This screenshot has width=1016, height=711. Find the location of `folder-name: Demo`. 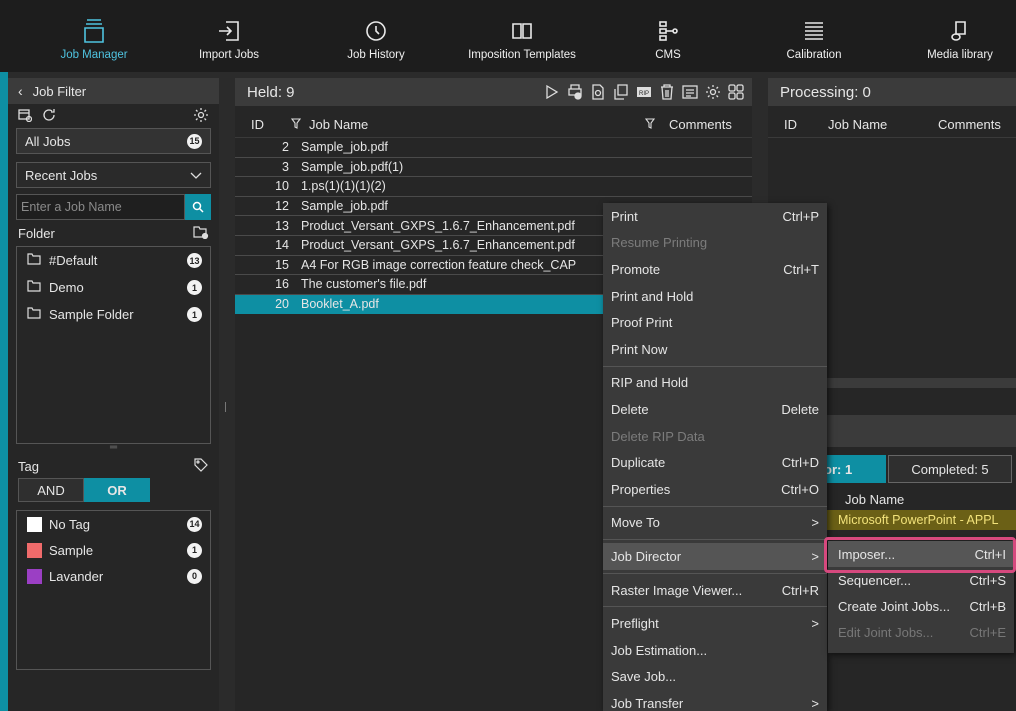

folder-name: Demo is located at coordinates (66, 287).